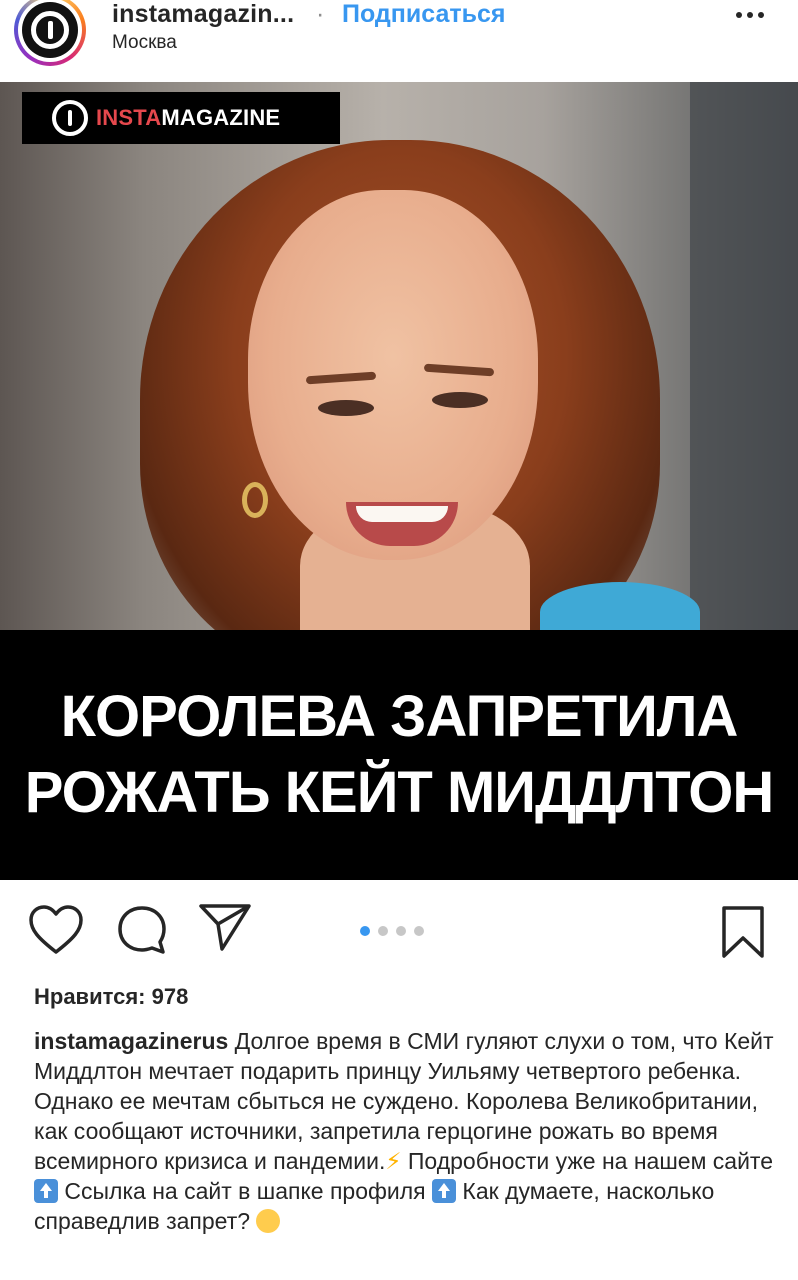 Image resolution: width=798 pixels, height=1280 pixels. What do you see at coordinates (399, 792) in the screenshot?
I see `headline-line-2: РОЖАТЬ КЕЙТ МИДДЛТОН` at bounding box center [399, 792].